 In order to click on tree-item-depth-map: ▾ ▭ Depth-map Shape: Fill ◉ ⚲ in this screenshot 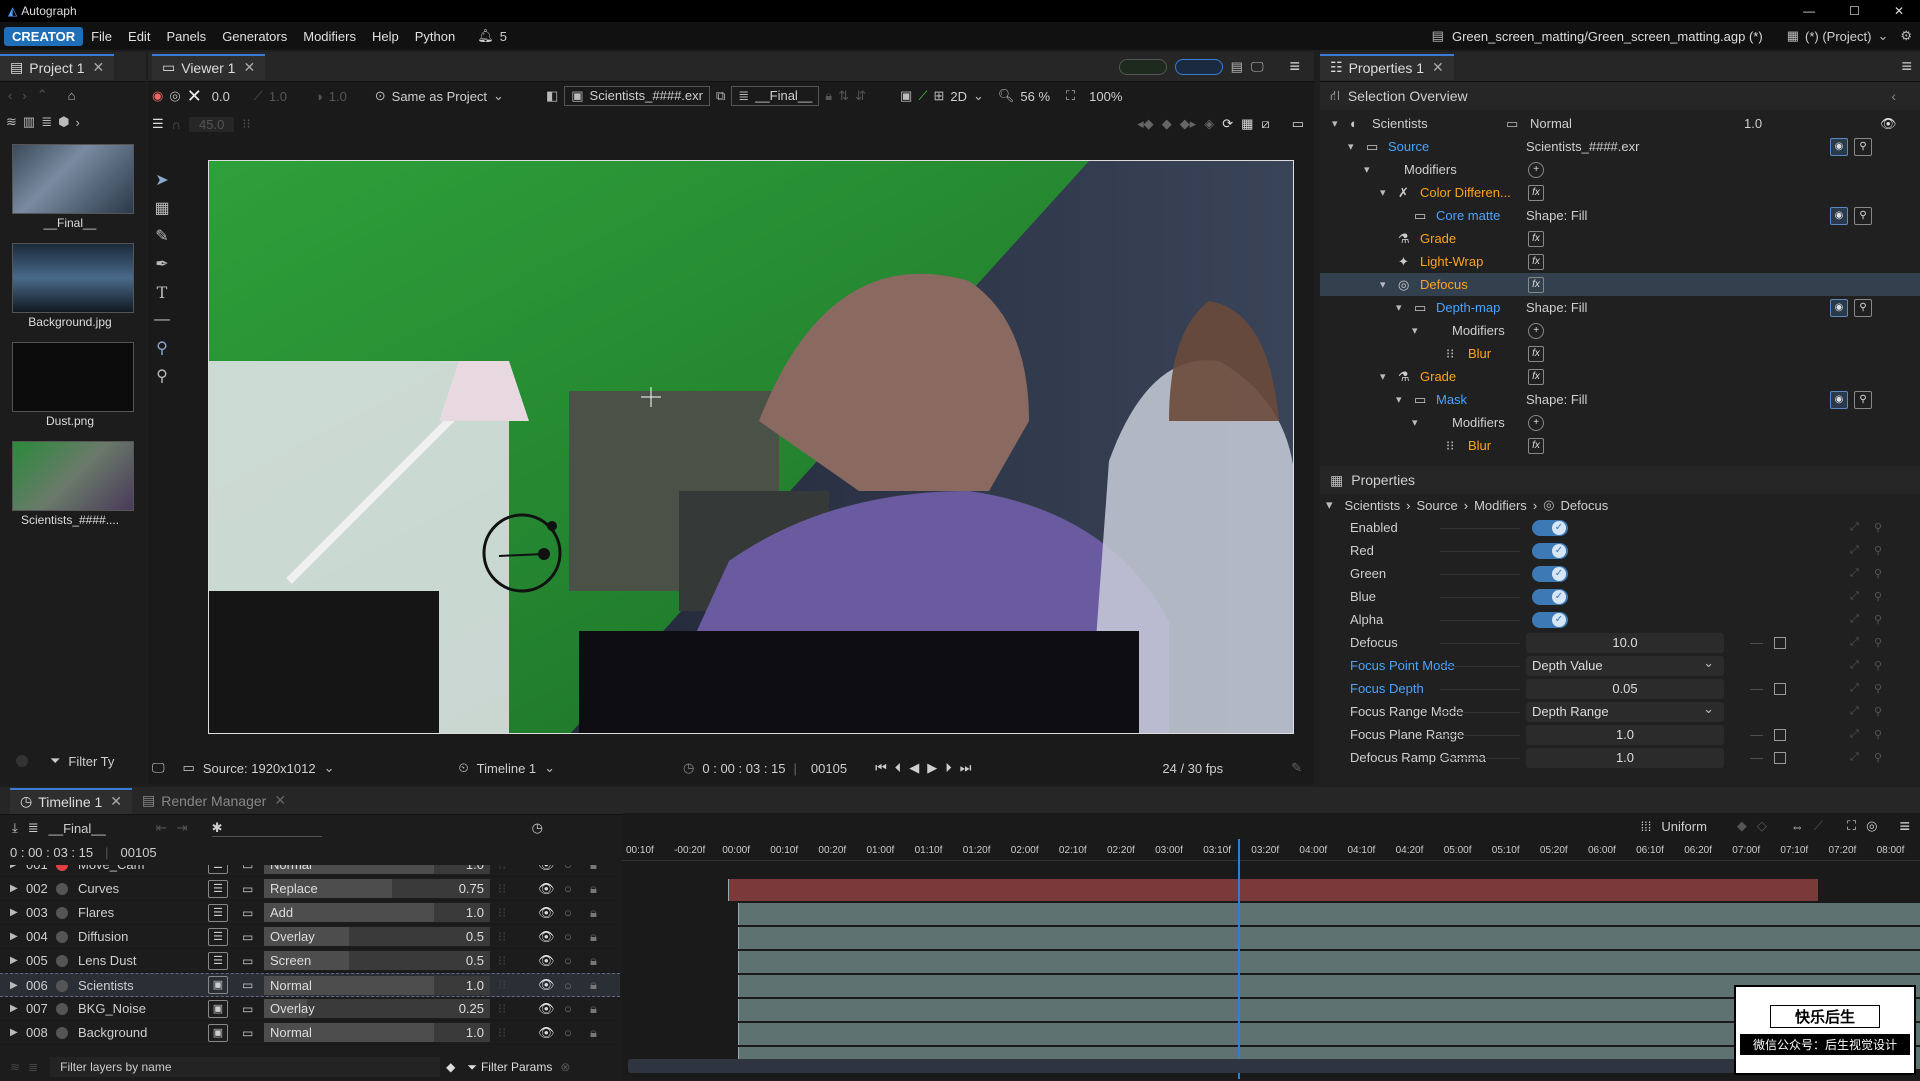, I will do `click(1620, 307)`.